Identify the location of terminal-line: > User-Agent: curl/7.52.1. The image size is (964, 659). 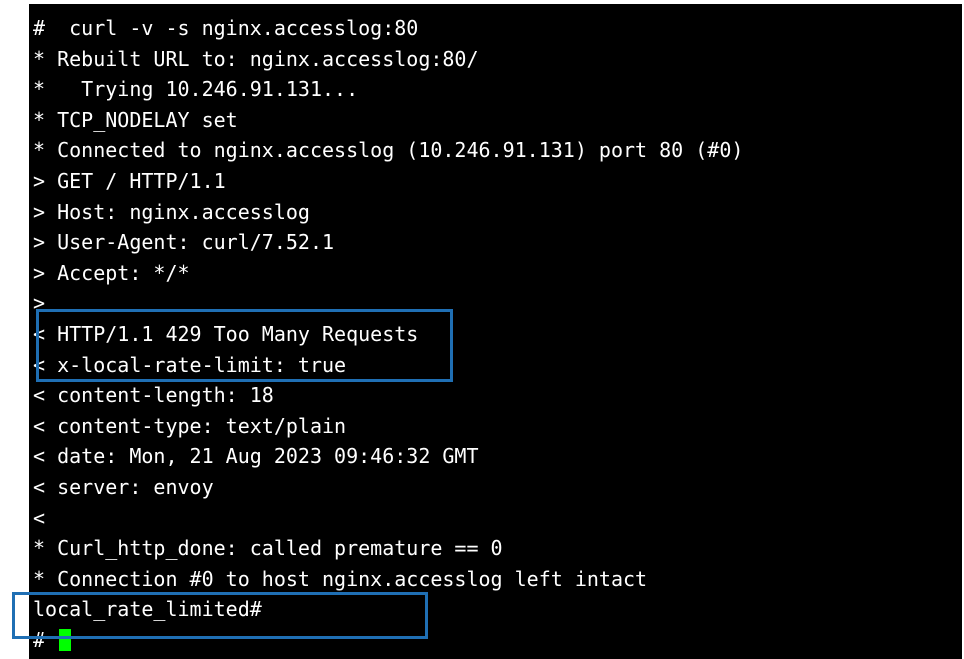
(184, 242).